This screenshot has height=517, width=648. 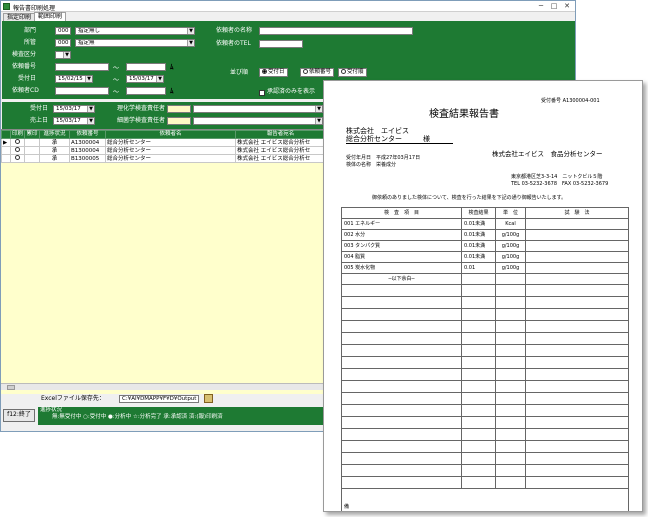 What do you see at coordinates (478, 224) in the screenshot?
I see `report-item-result: 0.01未満` at bounding box center [478, 224].